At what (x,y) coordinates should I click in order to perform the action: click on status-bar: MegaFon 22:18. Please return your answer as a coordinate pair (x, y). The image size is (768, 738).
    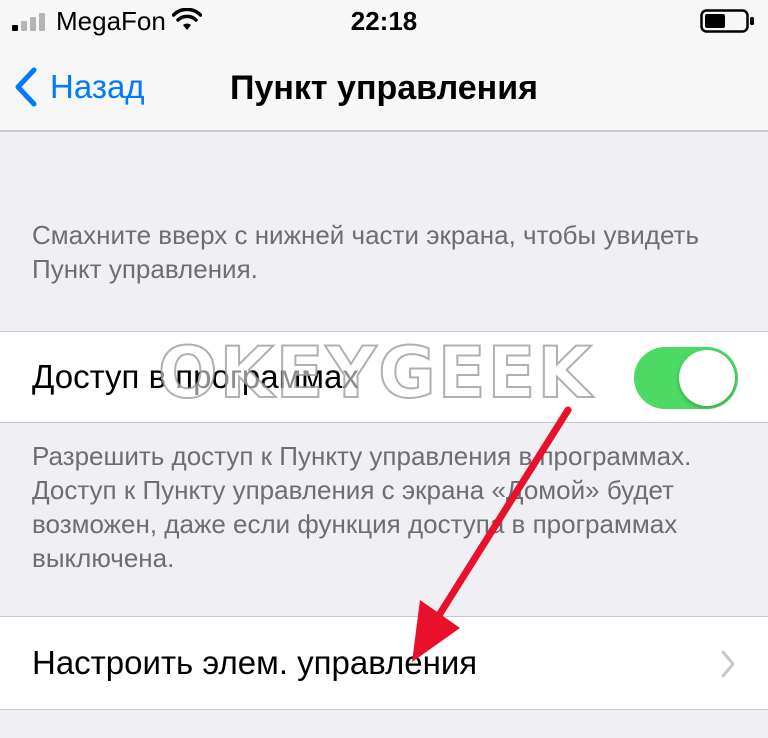
    Looking at the image, I should click on (384, 22).